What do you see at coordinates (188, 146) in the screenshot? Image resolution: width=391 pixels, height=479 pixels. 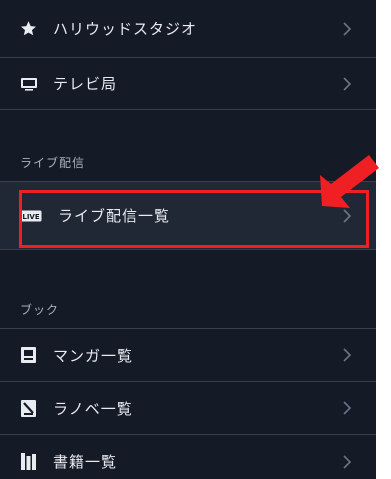 I see `section-header-live: ライブ配信` at bounding box center [188, 146].